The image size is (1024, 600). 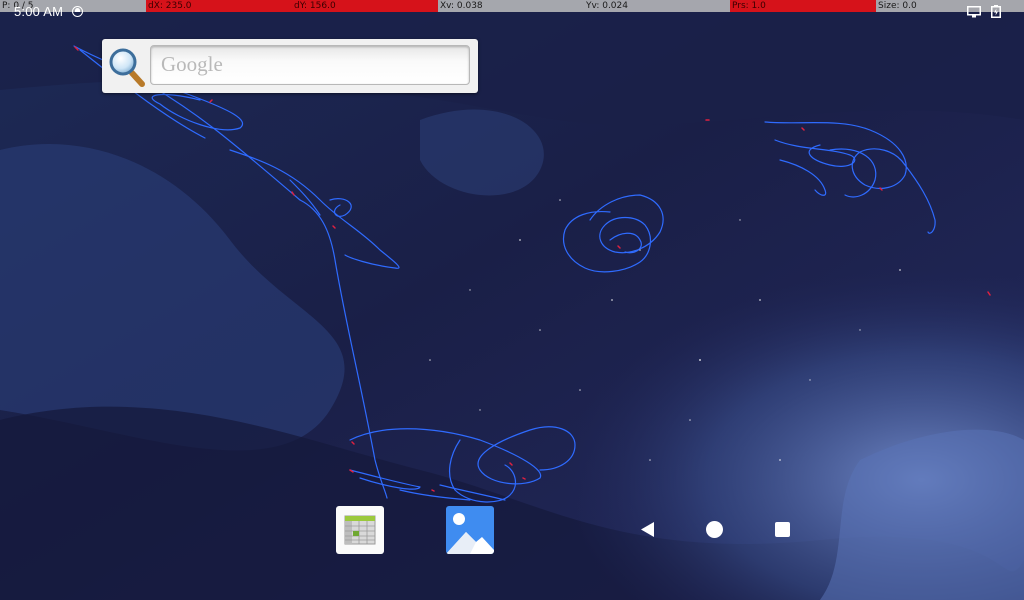 I want to click on gallery-glyph-icon, so click(x=470, y=533).